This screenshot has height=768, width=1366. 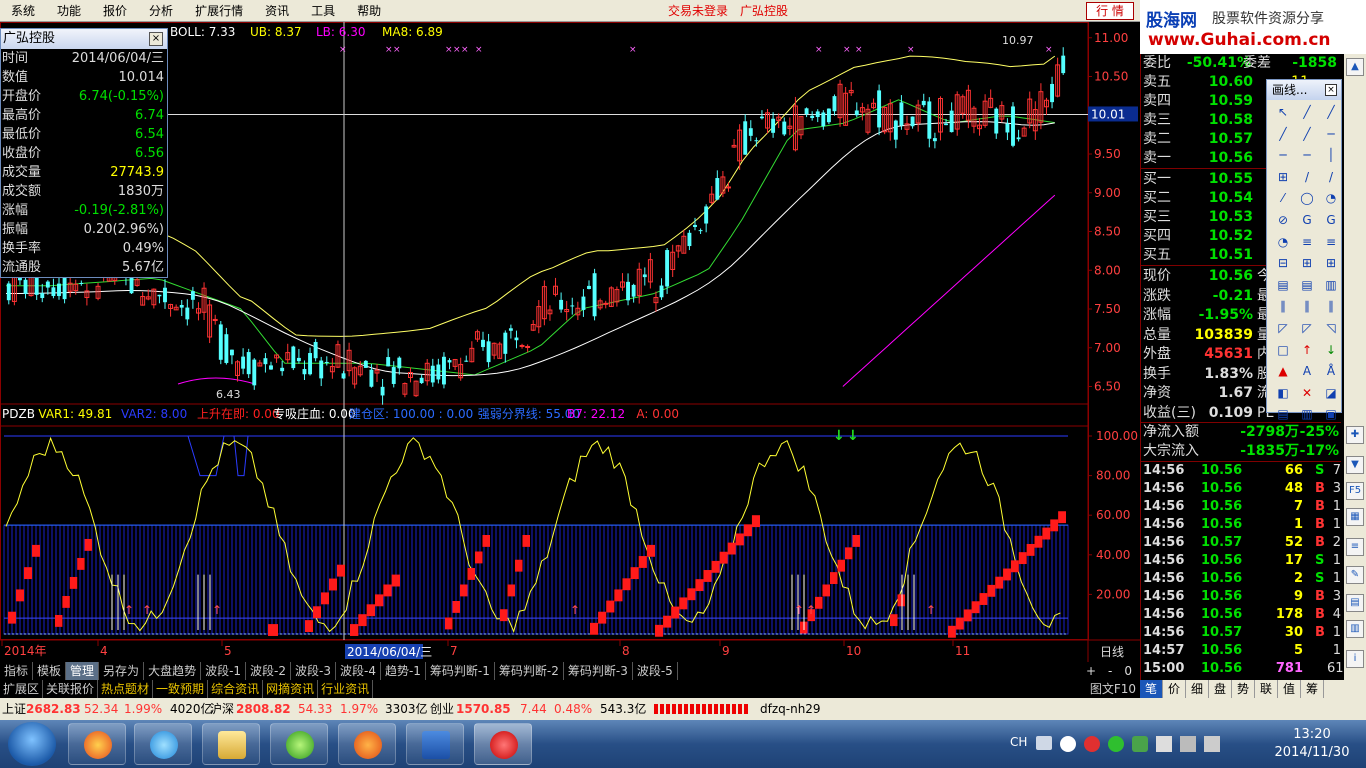 What do you see at coordinates (224, 671) in the screenshot?
I see `indicator-tab: 波段-1` at bounding box center [224, 671].